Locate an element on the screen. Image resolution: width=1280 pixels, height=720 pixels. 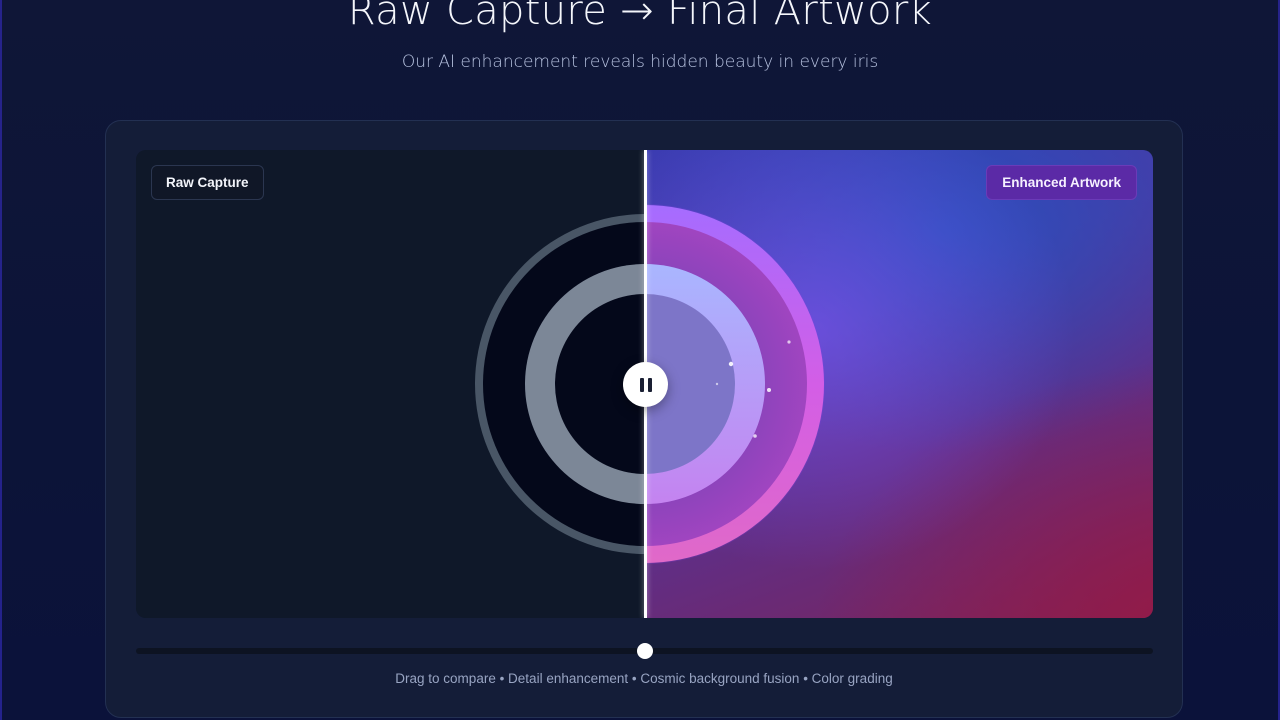
raw-iris-image is located at coordinates (560, 384).